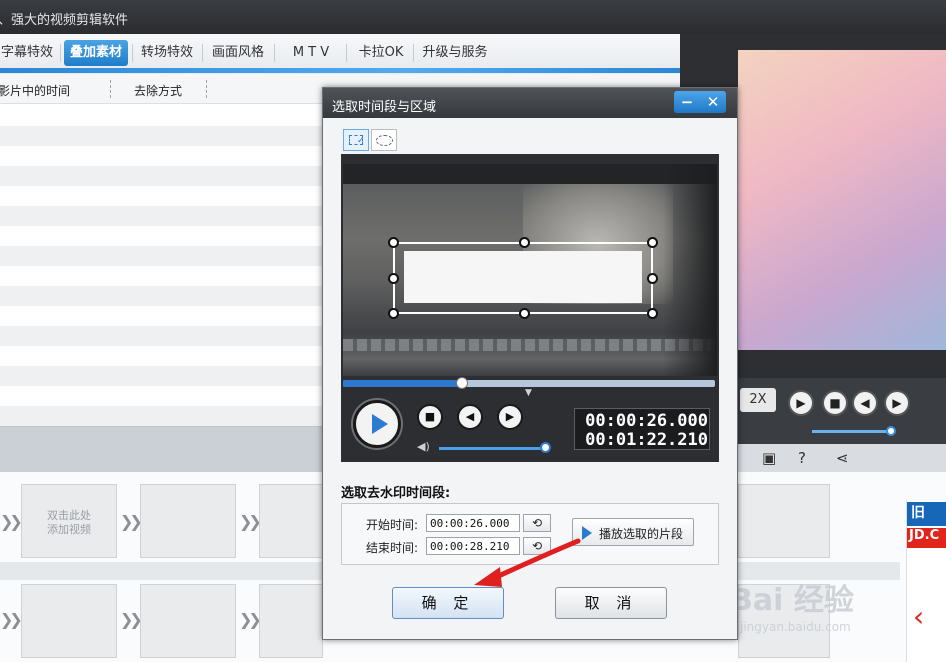 This screenshot has height=662, width=946. Describe the element at coordinates (545, 447) in the screenshot. I see `volume-knob` at that location.